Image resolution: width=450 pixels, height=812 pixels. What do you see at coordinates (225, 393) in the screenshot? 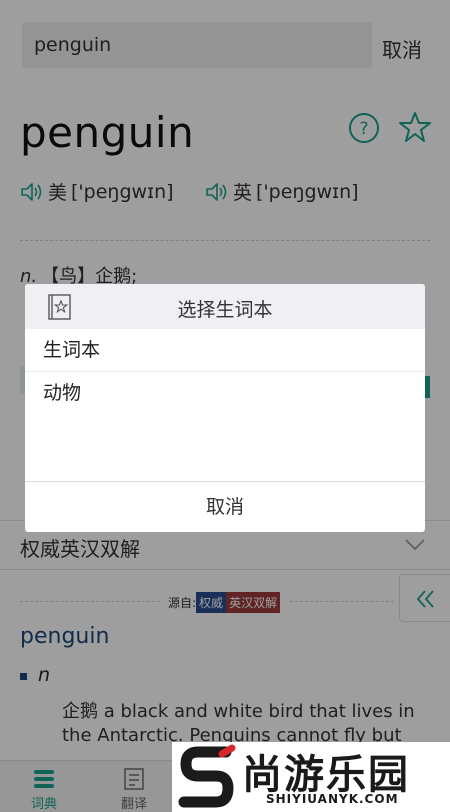
I see `wordbook-item: 动物` at bounding box center [225, 393].